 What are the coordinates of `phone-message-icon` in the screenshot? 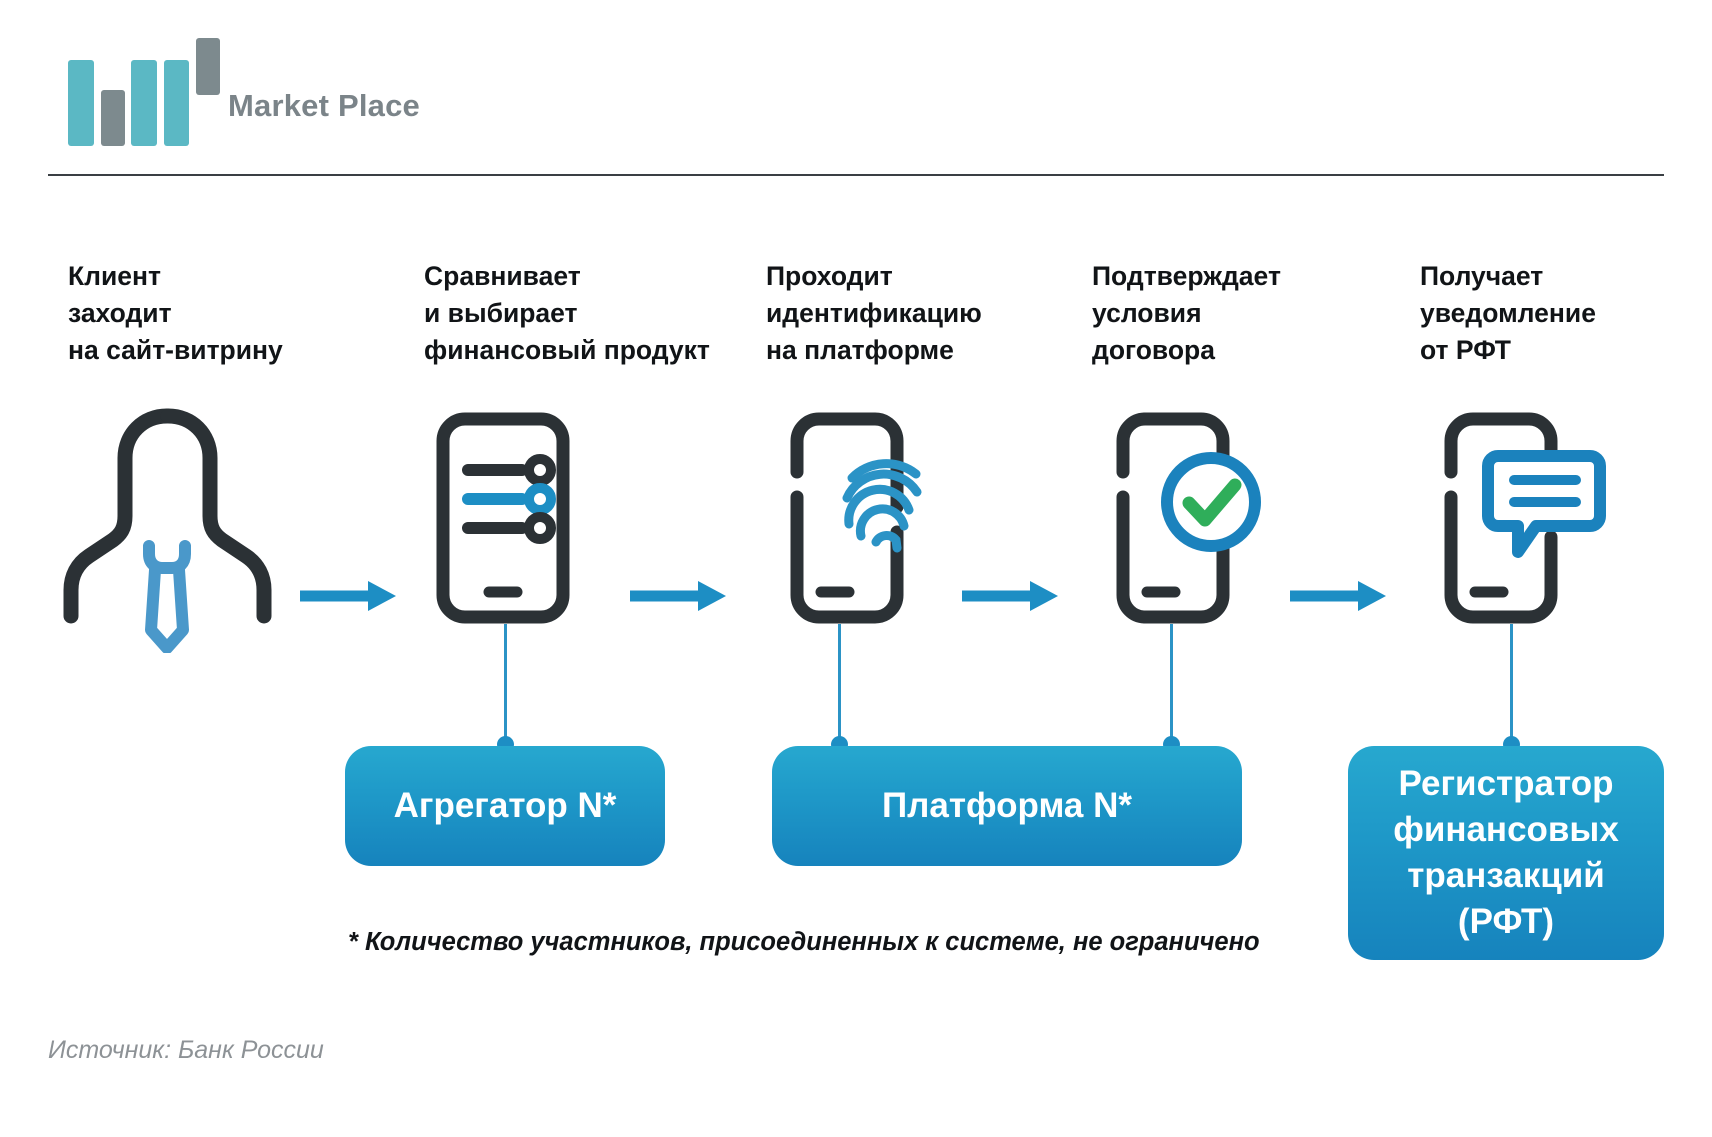 It's located at (1517, 518).